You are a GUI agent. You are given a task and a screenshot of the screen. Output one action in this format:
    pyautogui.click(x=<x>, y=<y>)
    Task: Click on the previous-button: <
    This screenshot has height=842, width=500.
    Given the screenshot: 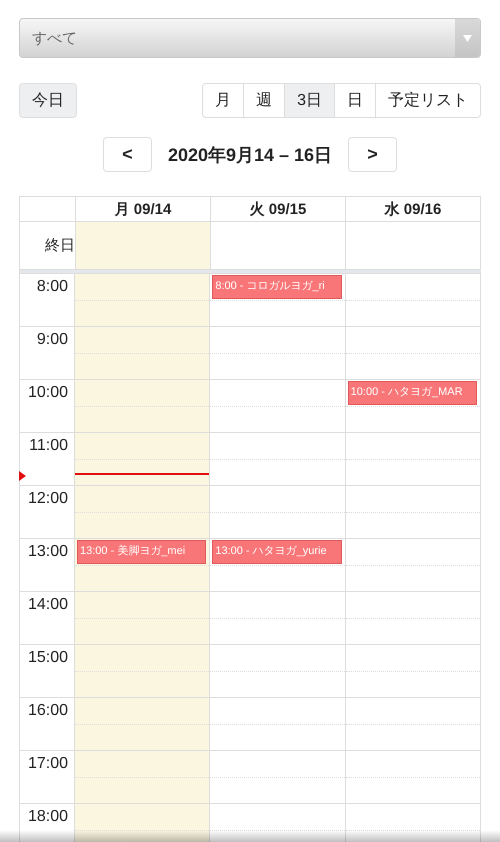 What is the action you would take?
    pyautogui.click(x=127, y=154)
    